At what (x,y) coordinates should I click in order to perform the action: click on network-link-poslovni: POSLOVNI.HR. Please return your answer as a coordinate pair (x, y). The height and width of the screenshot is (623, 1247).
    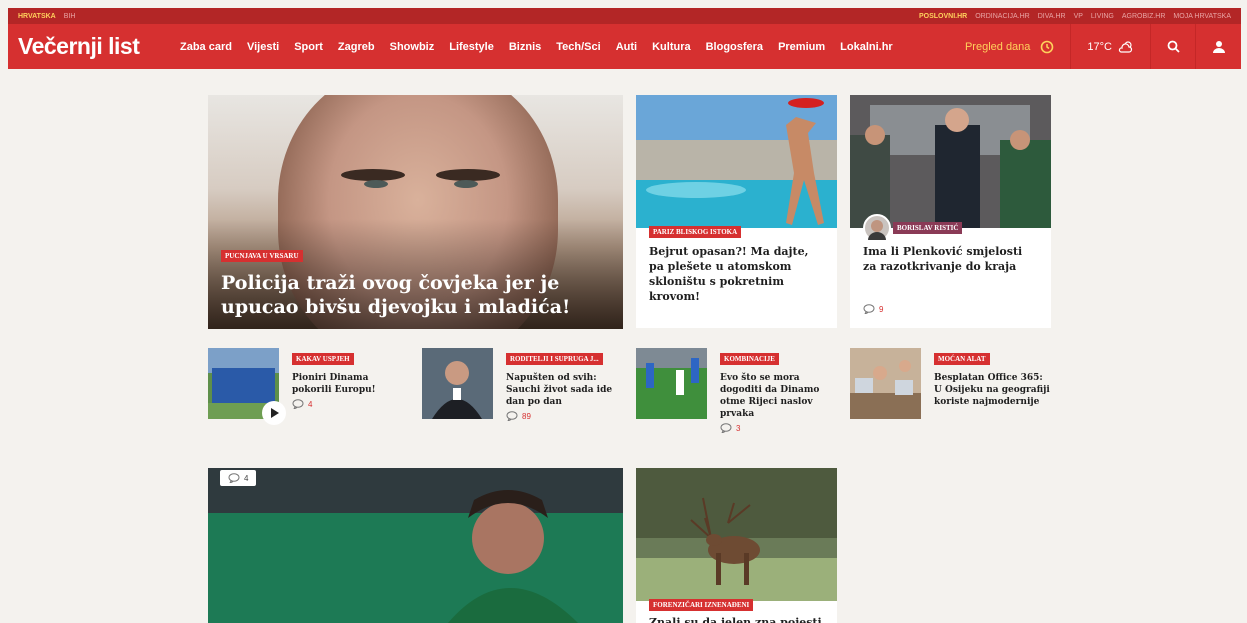
    Looking at the image, I should click on (943, 16).